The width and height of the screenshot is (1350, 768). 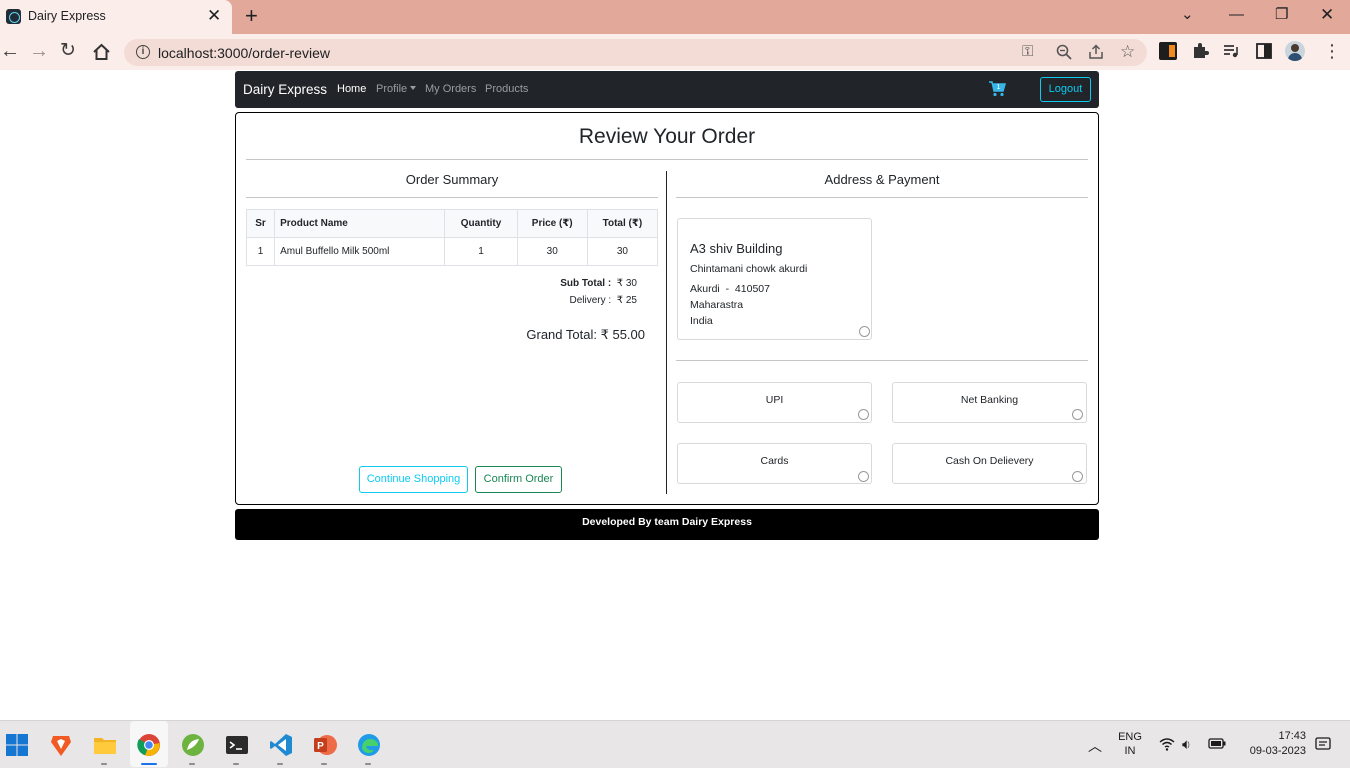 What do you see at coordinates (101, 52) in the screenshot?
I see `home-icon` at bounding box center [101, 52].